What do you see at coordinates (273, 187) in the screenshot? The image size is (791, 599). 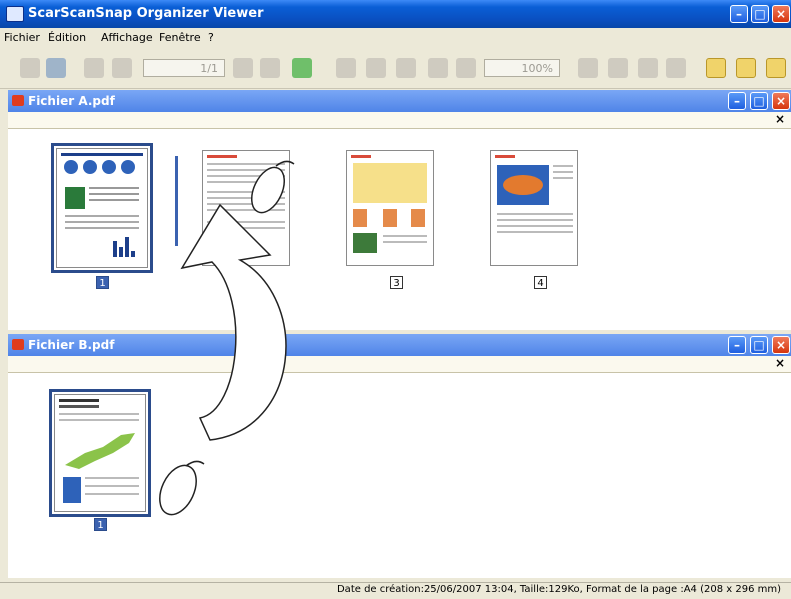 I see `mouse-drop-icon` at bounding box center [273, 187].